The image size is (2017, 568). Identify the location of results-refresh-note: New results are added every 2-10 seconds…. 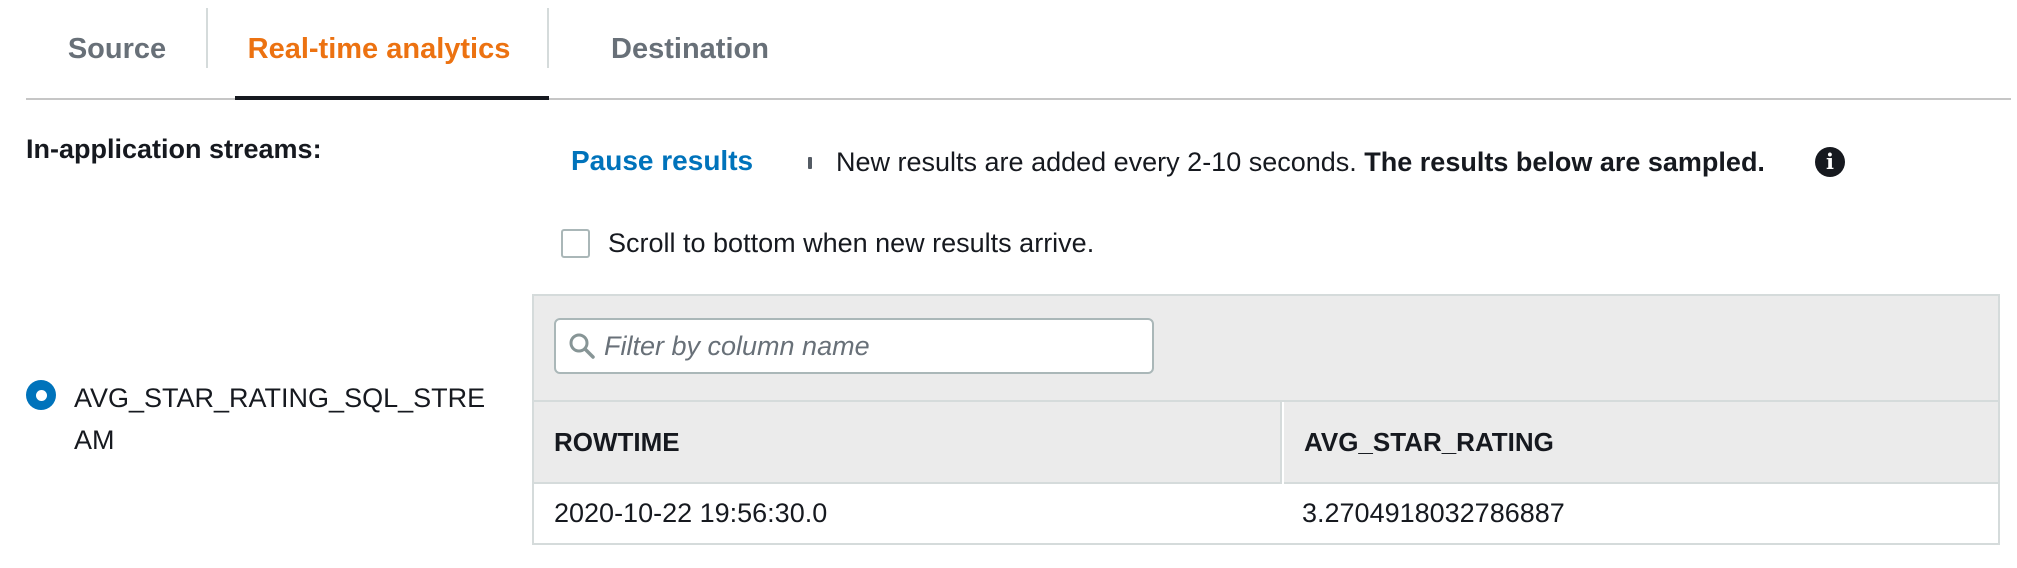
(1096, 162).